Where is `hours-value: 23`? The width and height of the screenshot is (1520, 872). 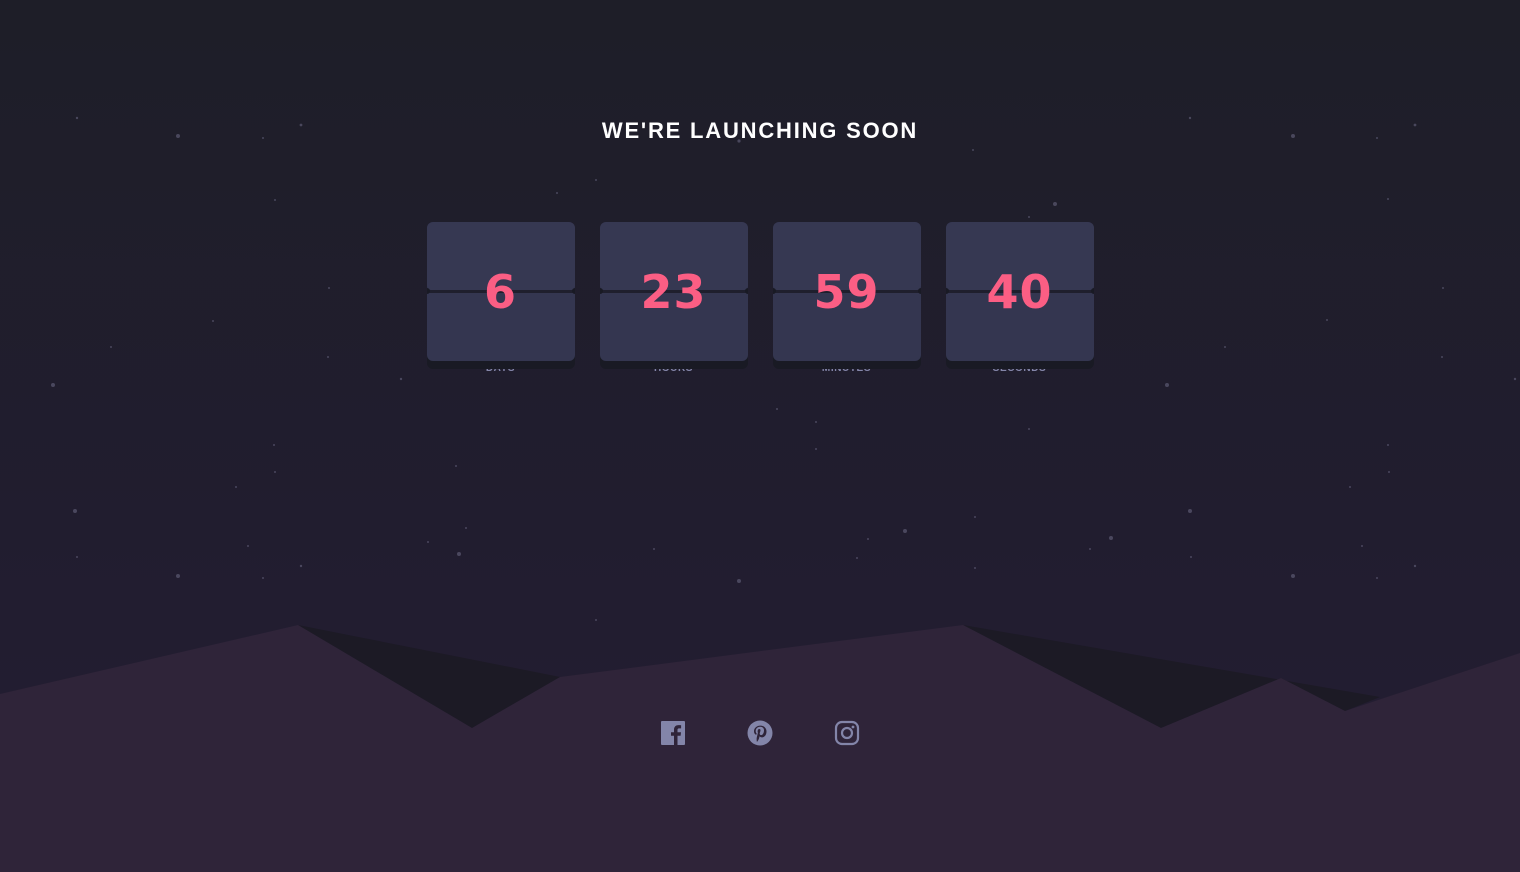 hours-value: 23 is located at coordinates (673, 292).